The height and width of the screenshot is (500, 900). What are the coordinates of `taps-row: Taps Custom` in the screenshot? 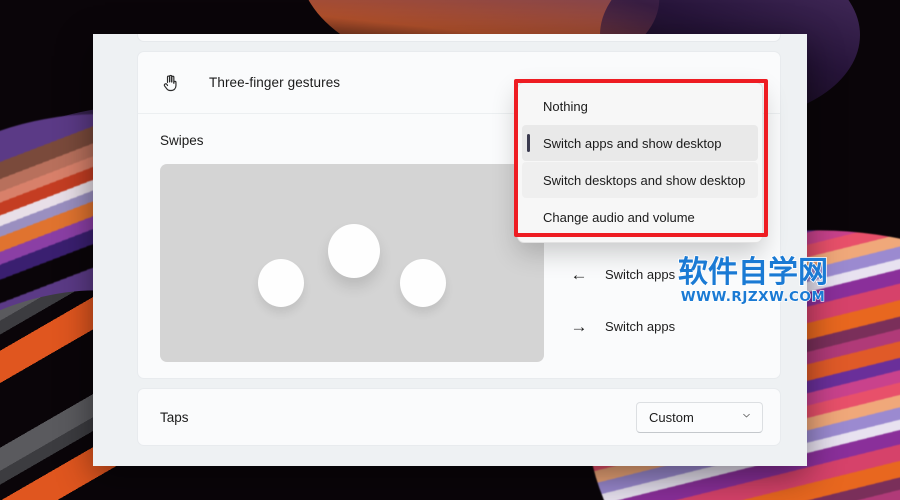 It's located at (459, 417).